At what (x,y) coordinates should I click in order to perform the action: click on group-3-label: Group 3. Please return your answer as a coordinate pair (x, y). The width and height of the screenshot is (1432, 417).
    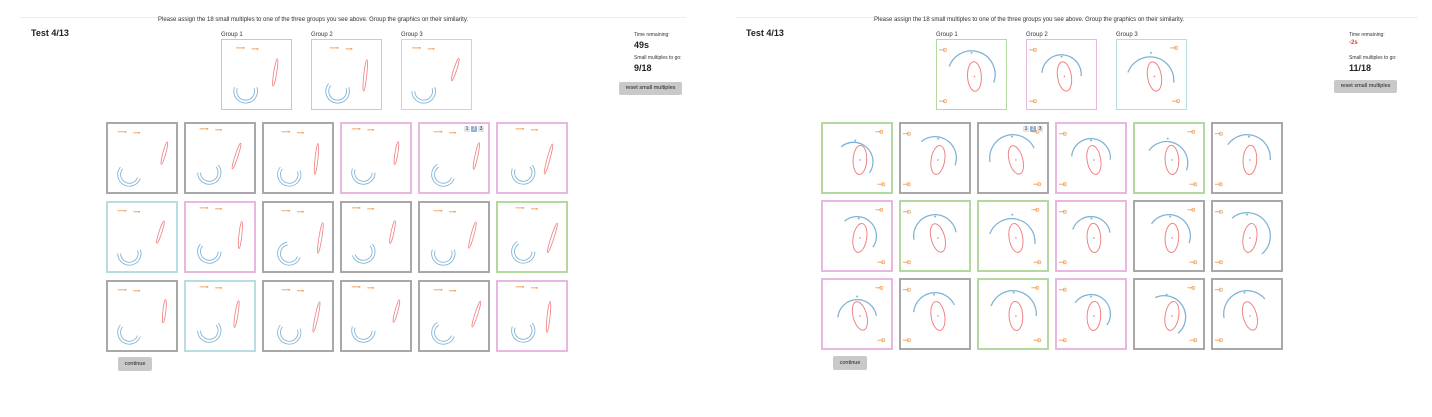
    Looking at the image, I should click on (412, 35).